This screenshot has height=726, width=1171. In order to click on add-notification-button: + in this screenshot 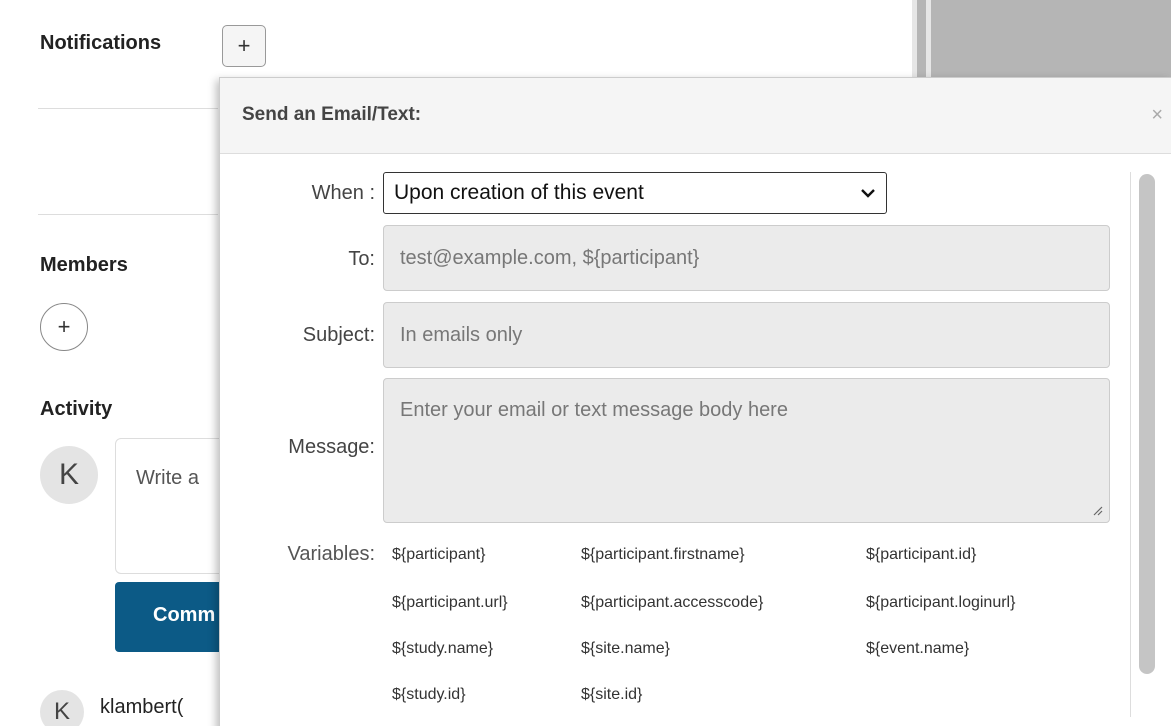, I will do `click(244, 46)`.